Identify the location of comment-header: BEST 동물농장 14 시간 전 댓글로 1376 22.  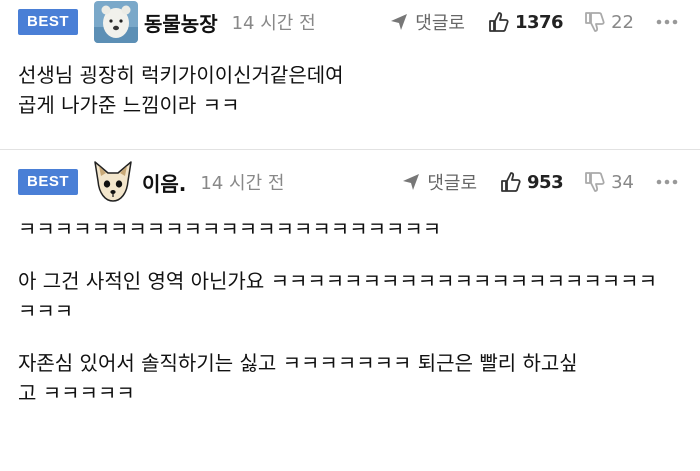
(350, 22).